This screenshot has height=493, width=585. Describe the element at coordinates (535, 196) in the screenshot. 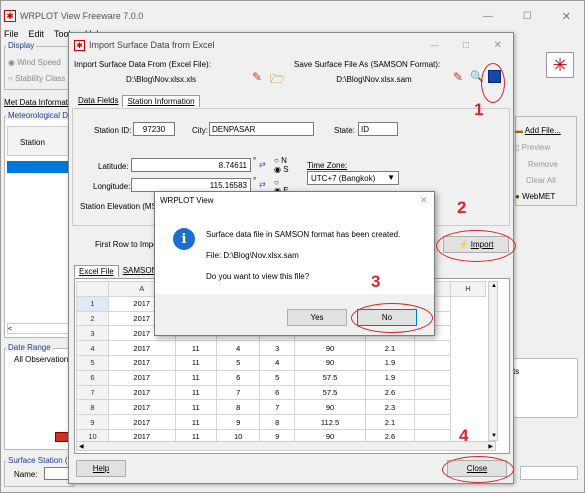

I see `webmet-button: ● WebMET` at that location.